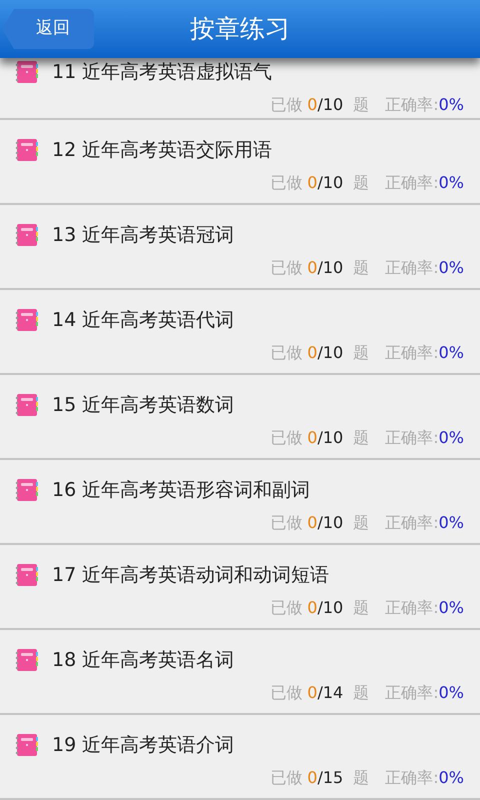 This screenshot has height=800, width=480. Describe the element at coordinates (143, 745) in the screenshot. I see `chapter-title: 19 近年高考英语介词` at that location.